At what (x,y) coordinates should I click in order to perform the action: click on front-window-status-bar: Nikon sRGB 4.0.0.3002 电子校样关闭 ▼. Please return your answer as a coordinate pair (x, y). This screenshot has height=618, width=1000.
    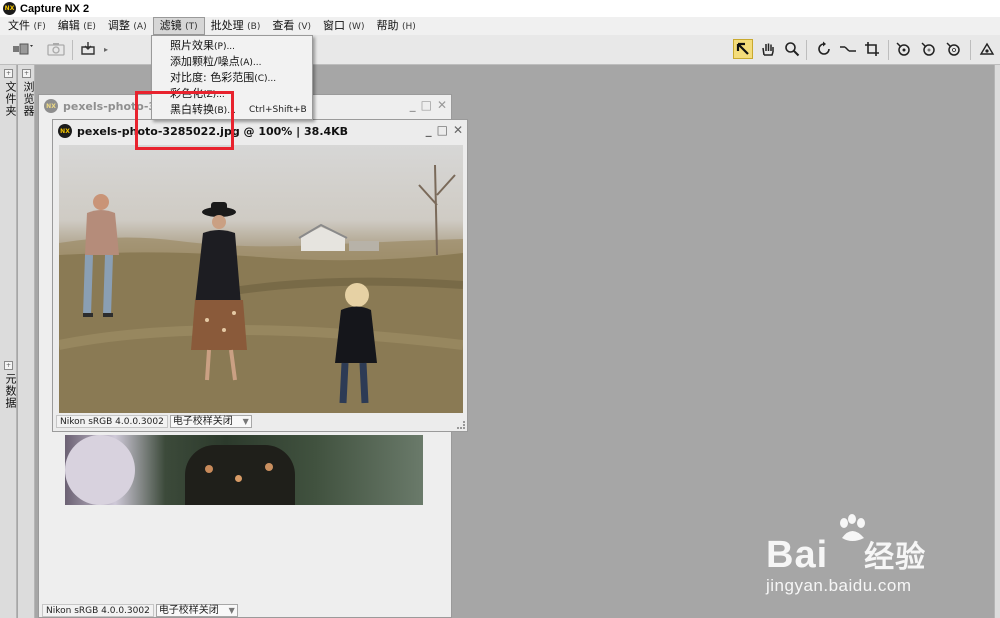
    Looking at the image, I should click on (154, 421).